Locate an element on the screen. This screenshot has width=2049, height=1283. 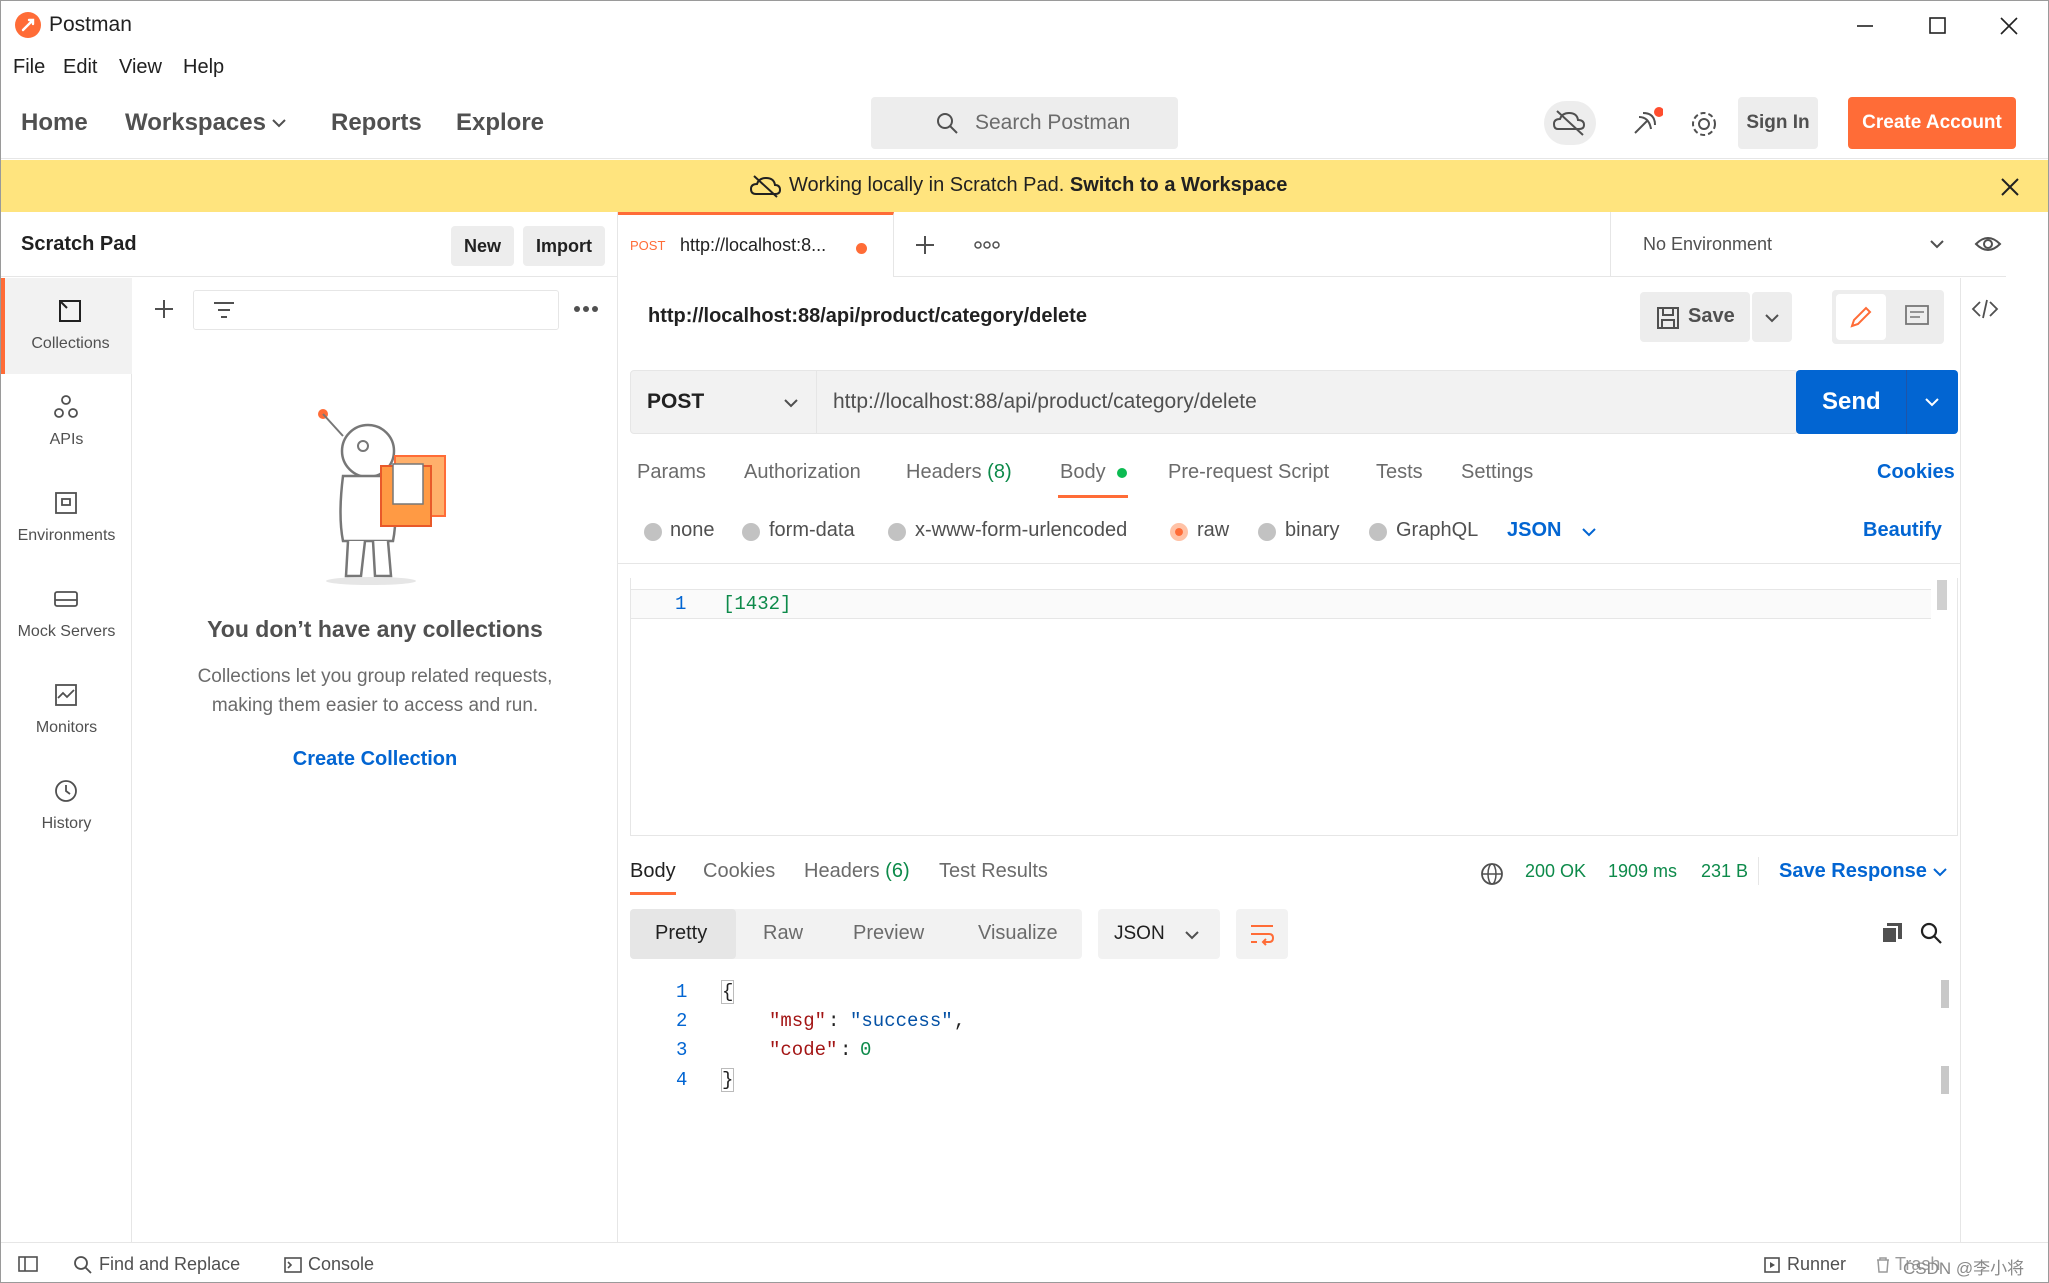
menu-file: File is located at coordinates (29, 67).